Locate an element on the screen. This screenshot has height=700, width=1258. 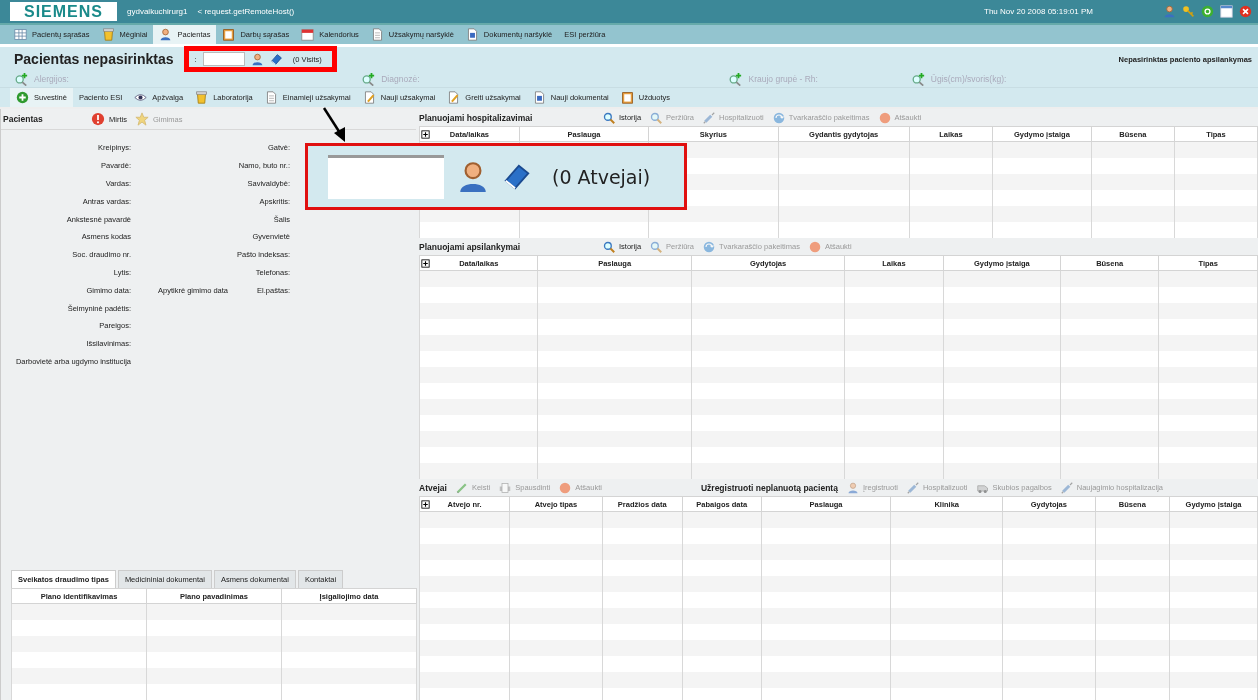
search-field is located at coordinates (223, 59).